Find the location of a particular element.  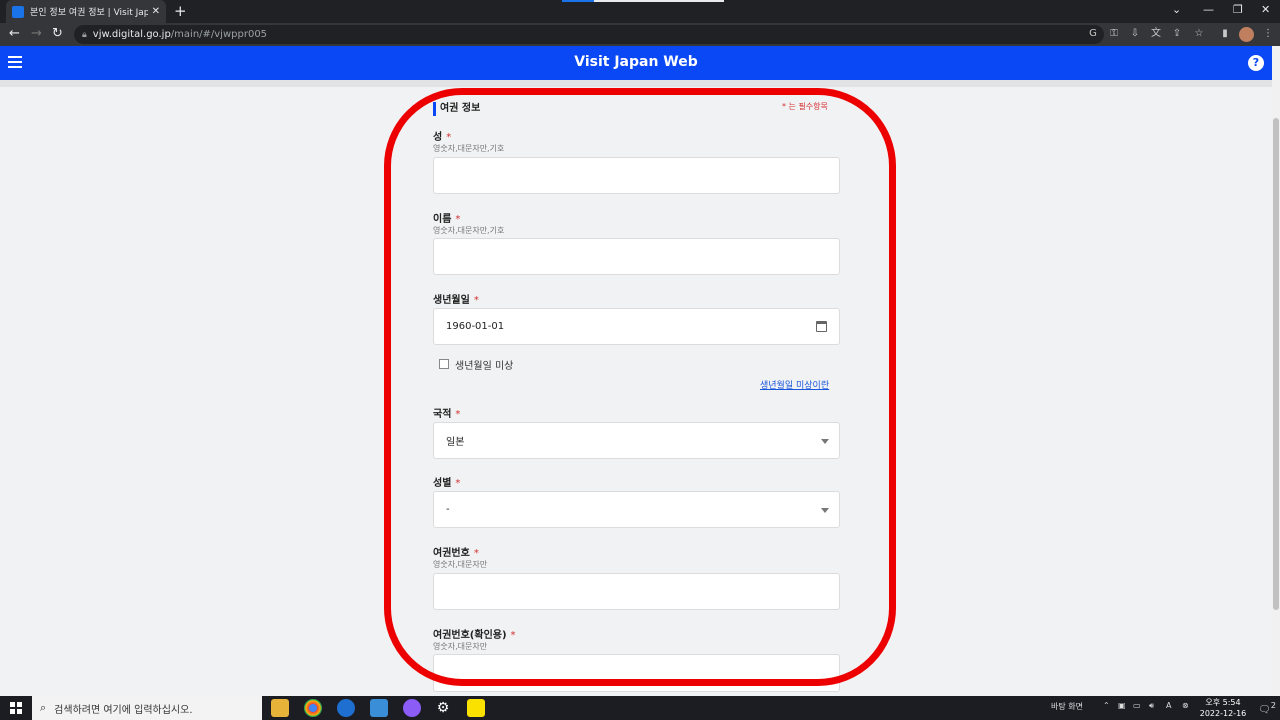

taskbar-clock: 오후 5:54 2022-12-16 is located at coordinates (1223, 708).